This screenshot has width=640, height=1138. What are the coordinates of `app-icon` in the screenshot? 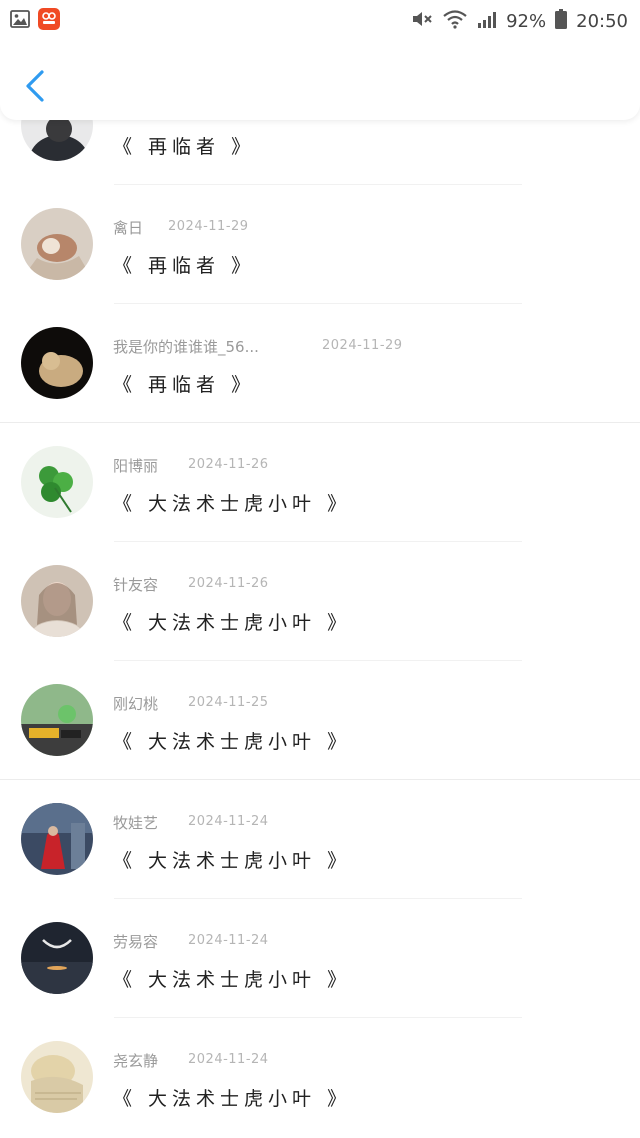 It's located at (49, 21).